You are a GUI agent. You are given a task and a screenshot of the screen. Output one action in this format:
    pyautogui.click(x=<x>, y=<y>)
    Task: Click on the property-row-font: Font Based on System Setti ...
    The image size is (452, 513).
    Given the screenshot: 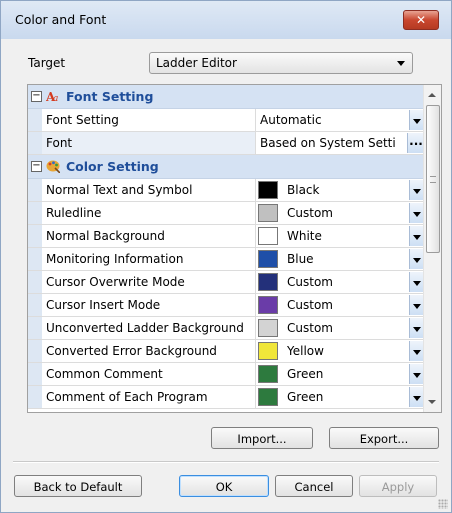 What is the action you would take?
    pyautogui.click(x=226, y=143)
    